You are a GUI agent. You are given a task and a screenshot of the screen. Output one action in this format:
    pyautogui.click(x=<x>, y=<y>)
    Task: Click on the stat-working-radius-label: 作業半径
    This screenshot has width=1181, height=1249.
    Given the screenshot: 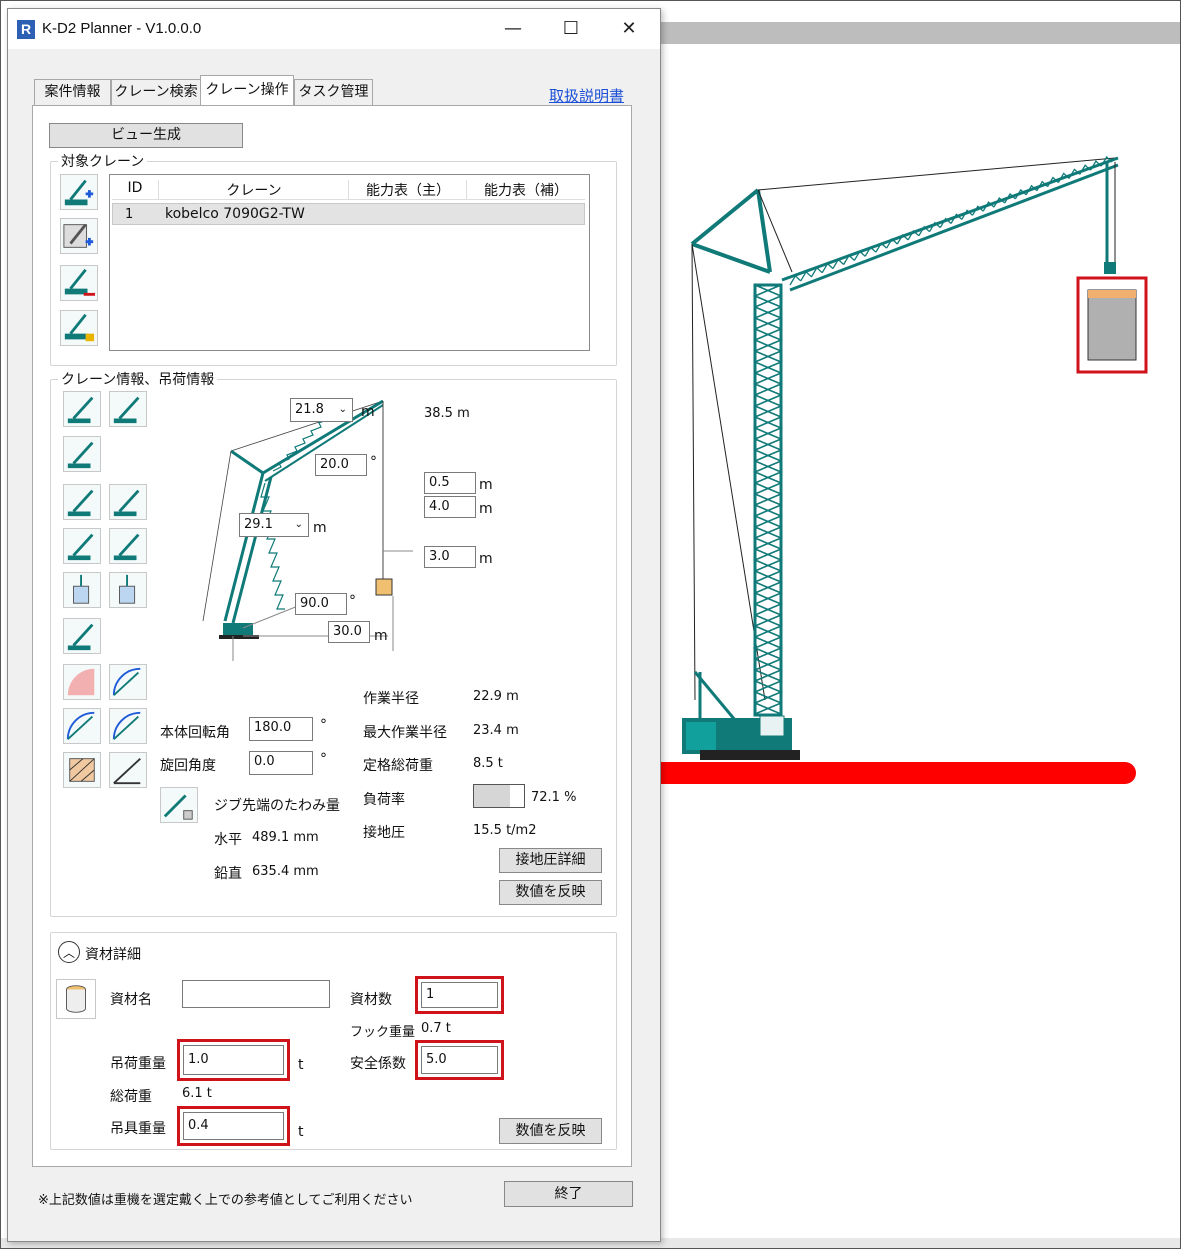 What is the action you would take?
    pyautogui.click(x=391, y=699)
    